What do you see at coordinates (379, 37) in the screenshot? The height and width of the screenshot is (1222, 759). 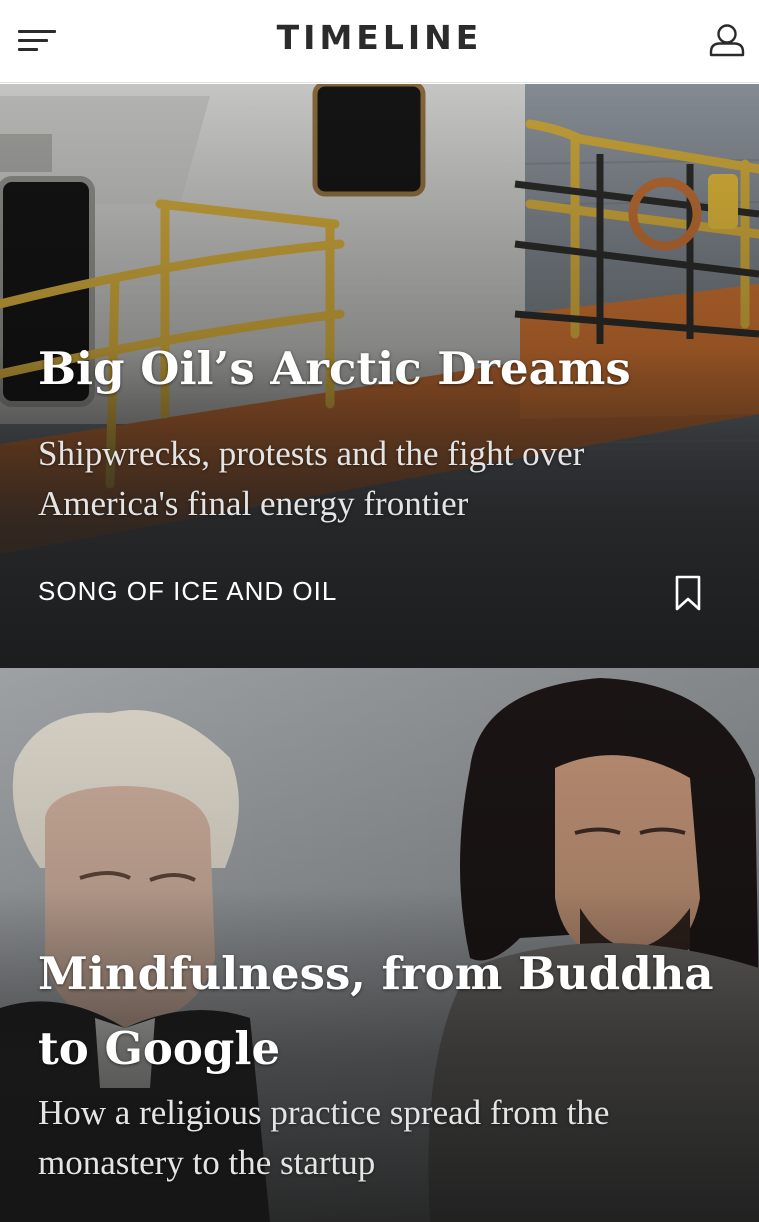 I see `app-title: TIMELINE` at bounding box center [379, 37].